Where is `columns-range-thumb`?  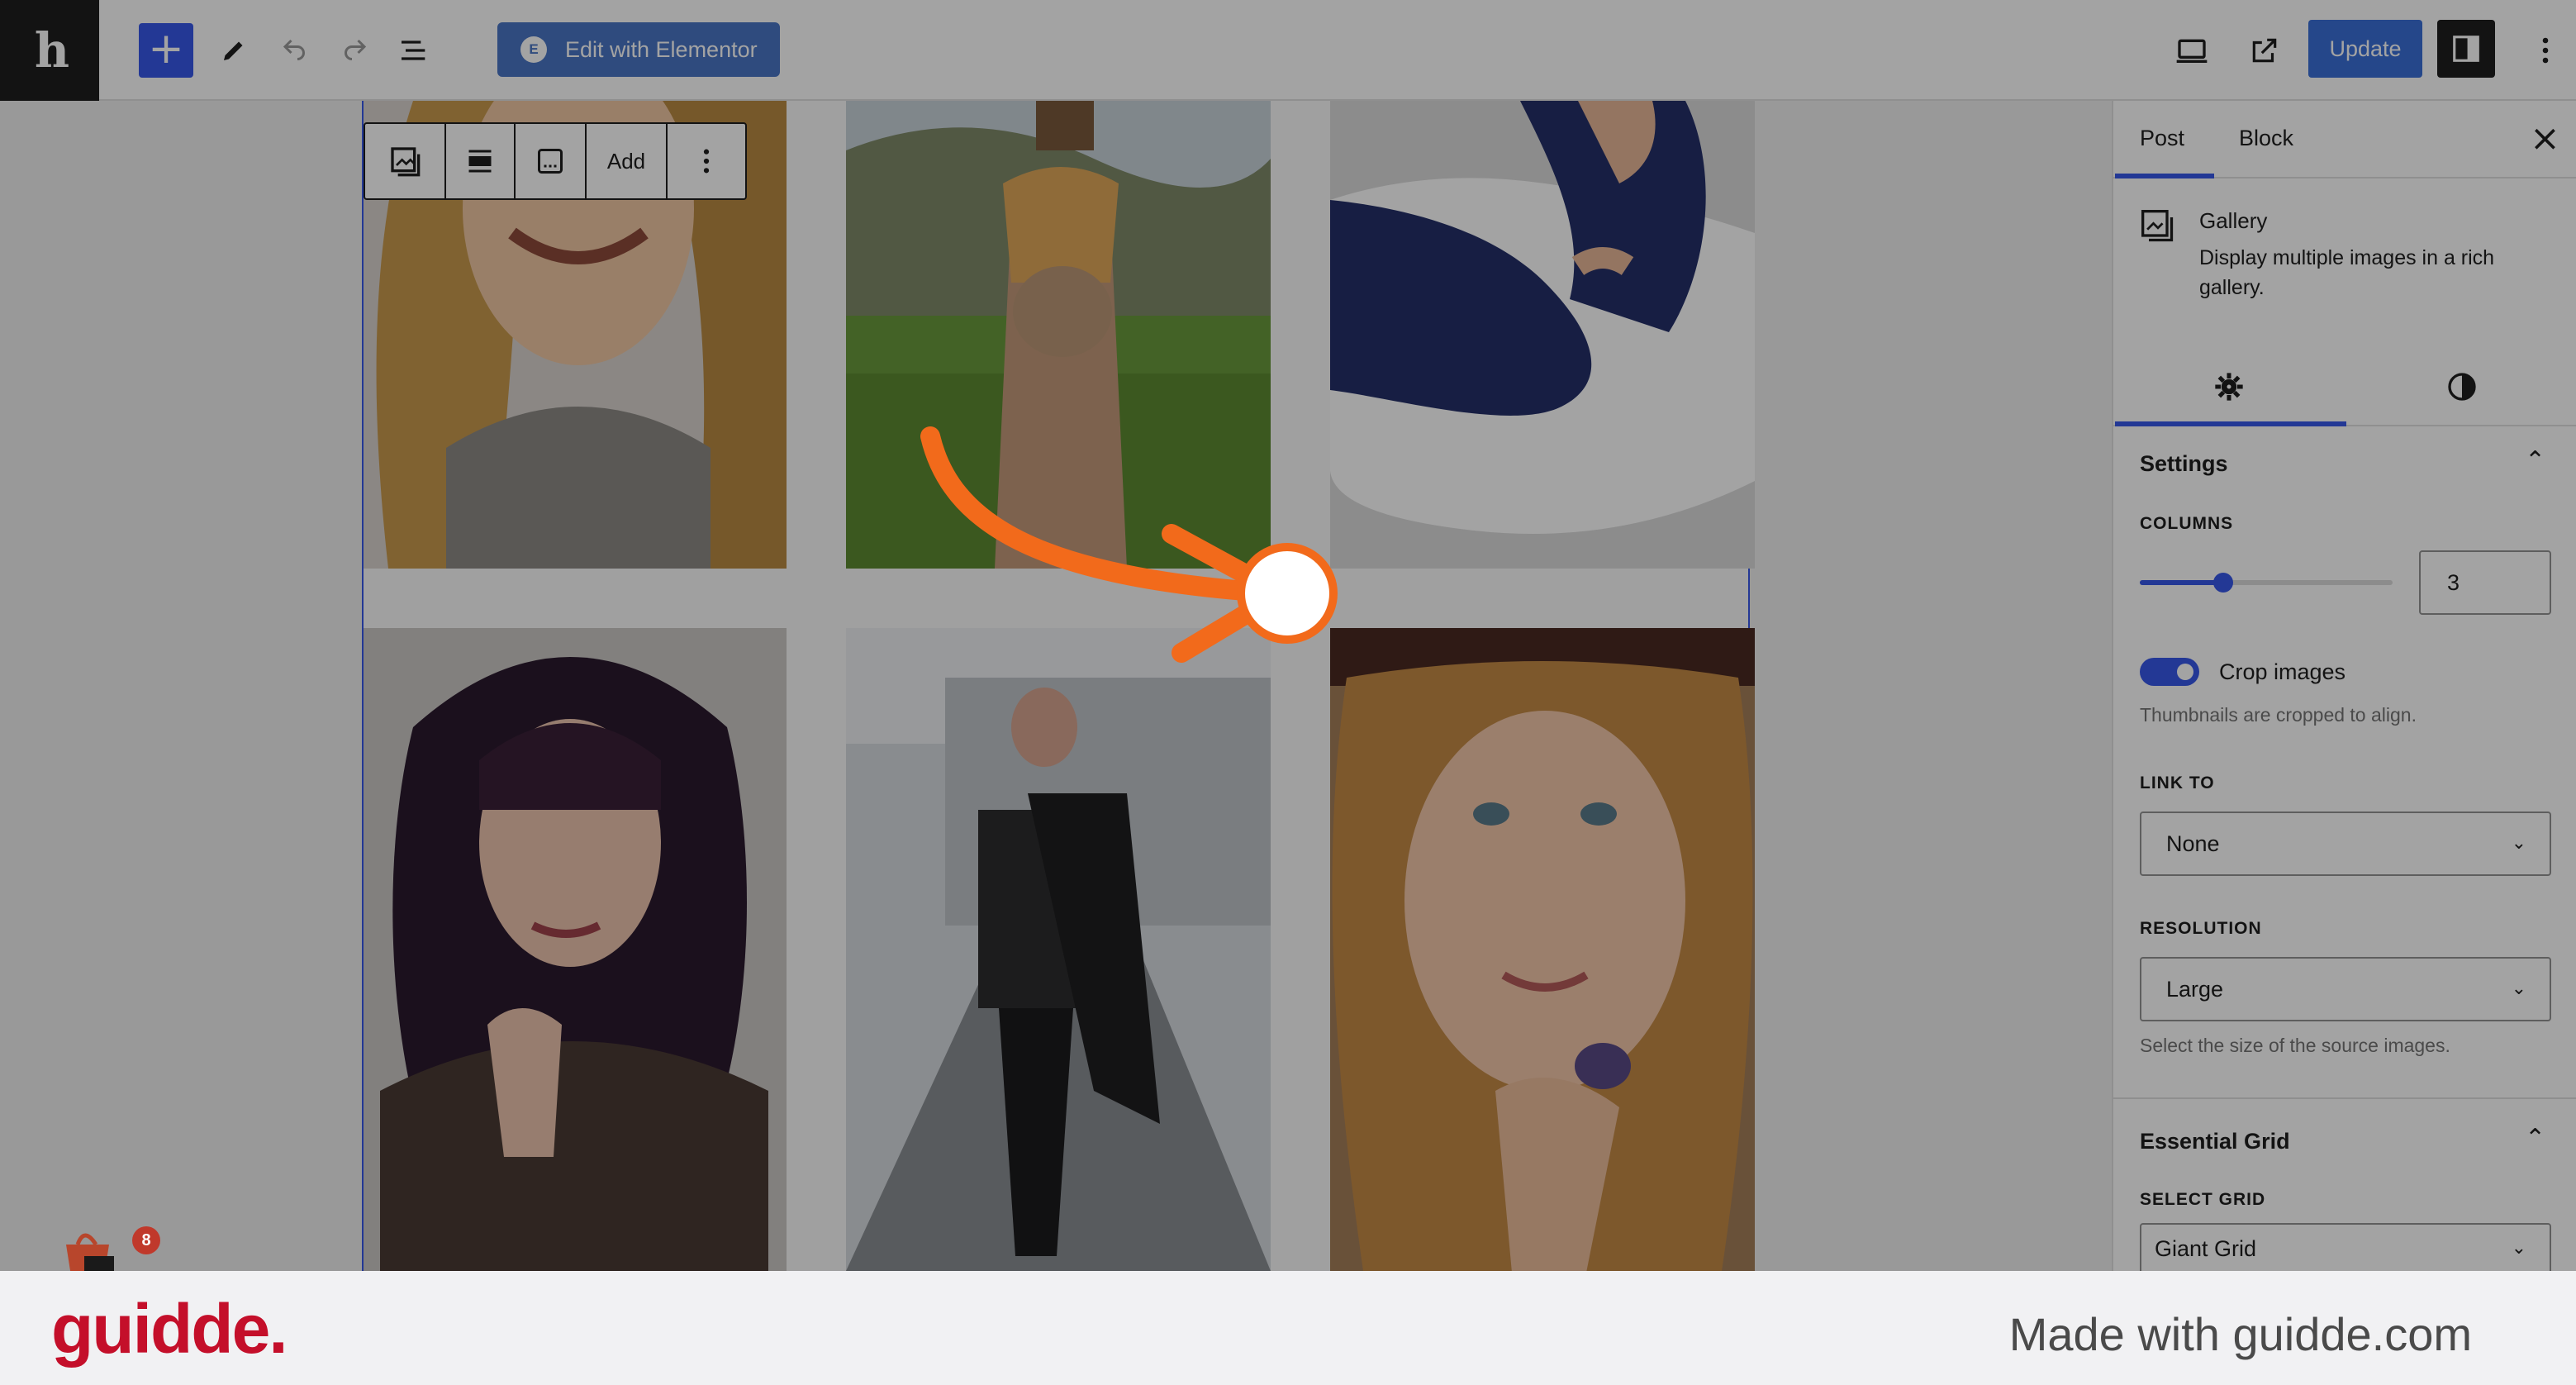
columns-range-thumb is located at coordinates (2222, 583).